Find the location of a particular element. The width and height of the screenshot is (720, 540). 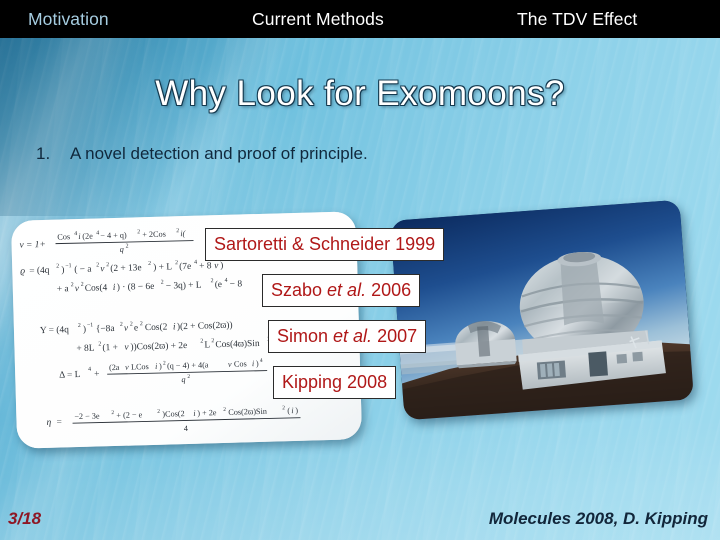

presentation-source: Molecules 2008, D. Kipping is located at coordinates (598, 518).